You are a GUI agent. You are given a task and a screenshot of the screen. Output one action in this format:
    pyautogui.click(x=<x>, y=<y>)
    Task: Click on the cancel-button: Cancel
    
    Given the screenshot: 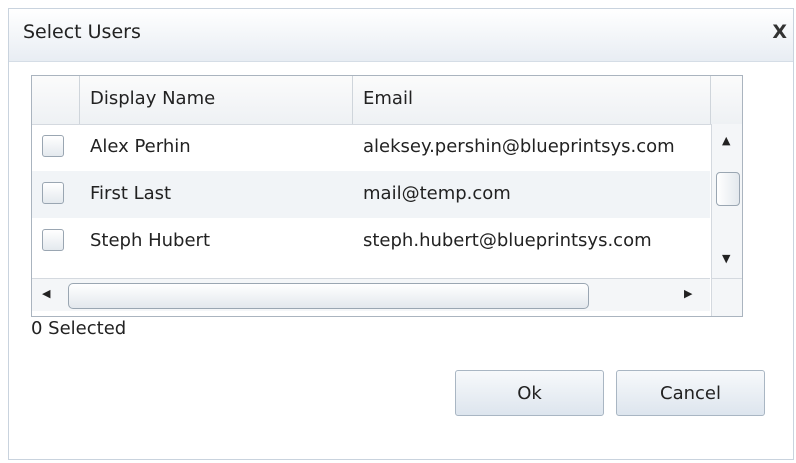 What is the action you would take?
    pyautogui.click(x=690, y=393)
    